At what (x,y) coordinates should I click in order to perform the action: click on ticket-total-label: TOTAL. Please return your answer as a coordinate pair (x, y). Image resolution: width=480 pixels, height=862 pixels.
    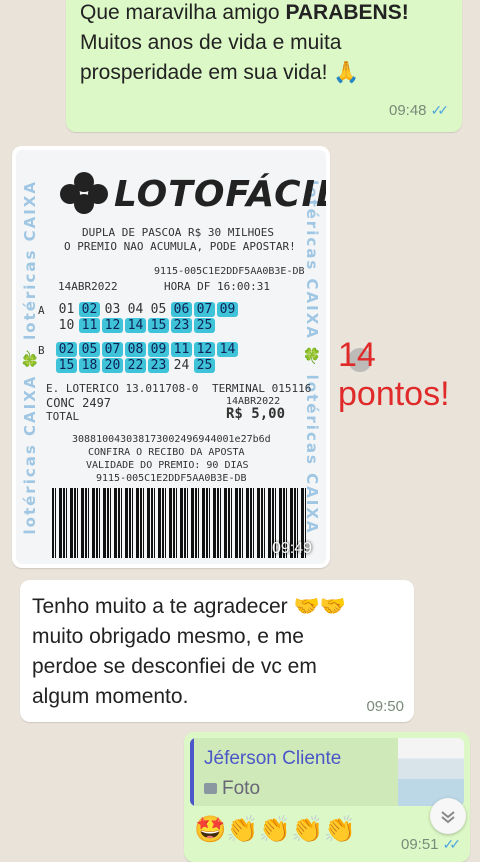
    Looking at the image, I should click on (63, 416).